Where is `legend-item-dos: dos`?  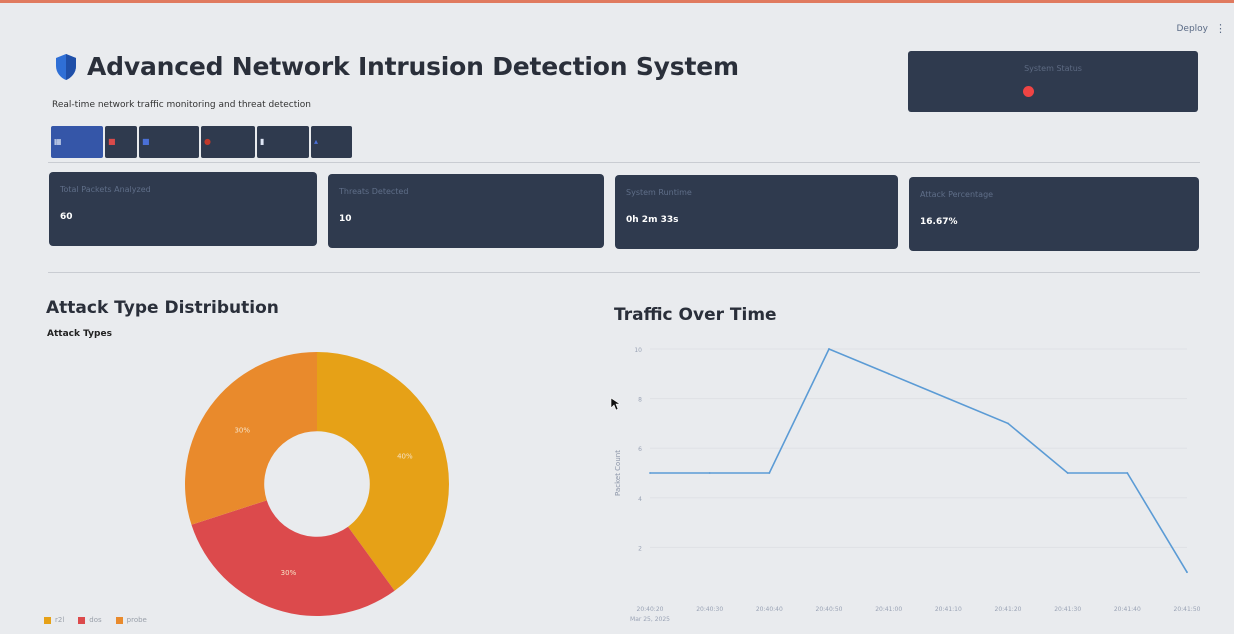 legend-item-dos: dos is located at coordinates (90, 620).